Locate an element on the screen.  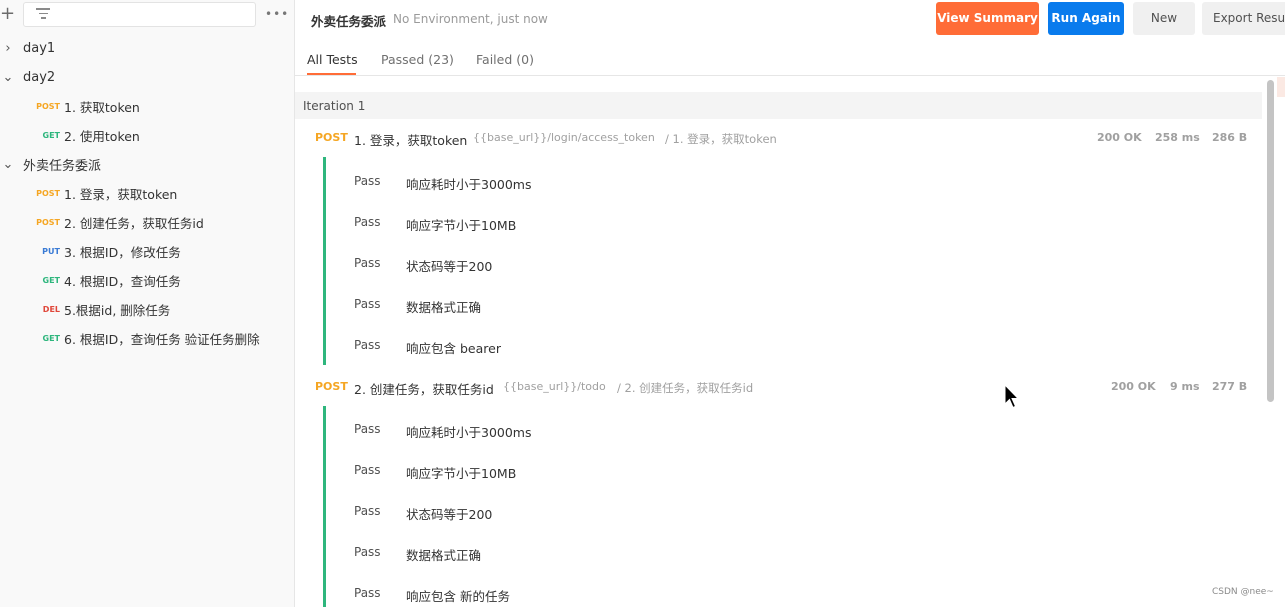
chevron-right-icon: › is located at coordinates (8, 48).